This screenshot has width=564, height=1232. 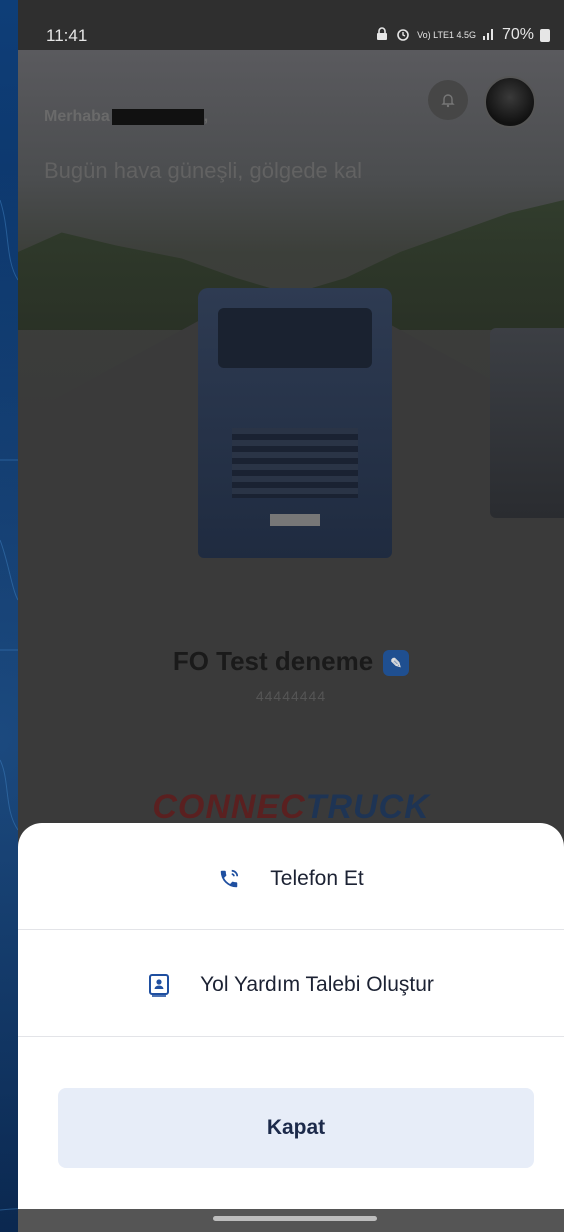 I want to click on home-indicator, so click(x=295, y=1218).